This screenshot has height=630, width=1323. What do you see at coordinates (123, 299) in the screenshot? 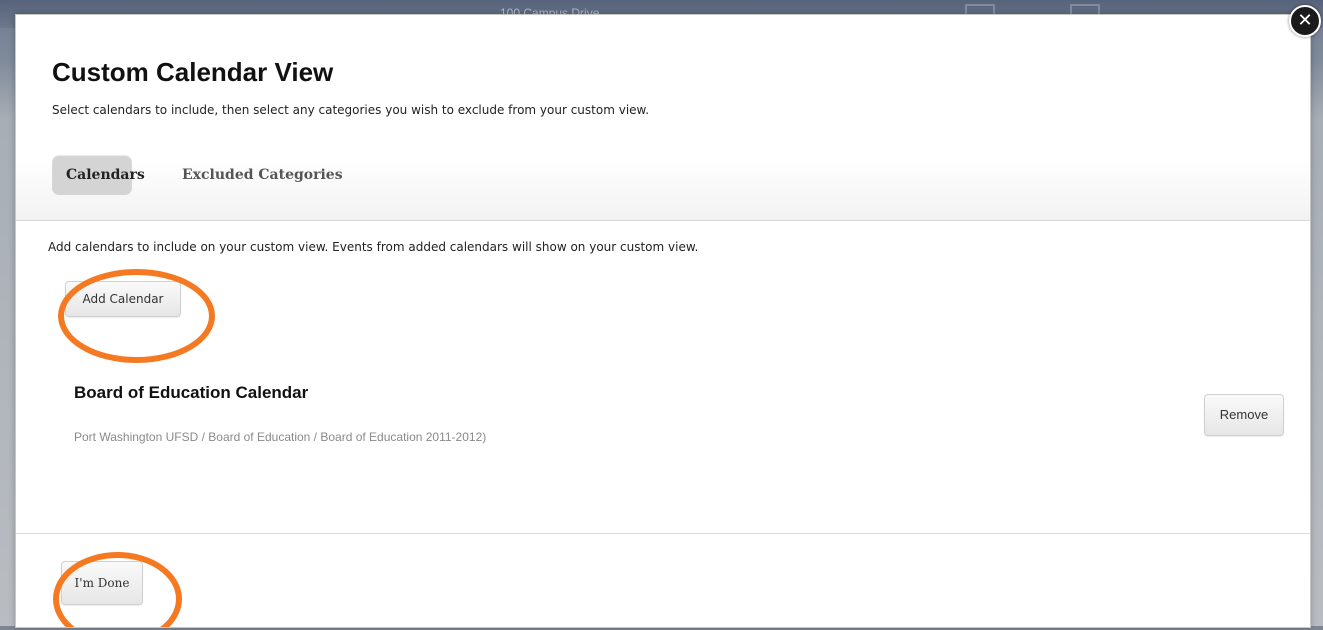
I see `add-calendar-button: Add Calendar` at bounding box center [123, 299].